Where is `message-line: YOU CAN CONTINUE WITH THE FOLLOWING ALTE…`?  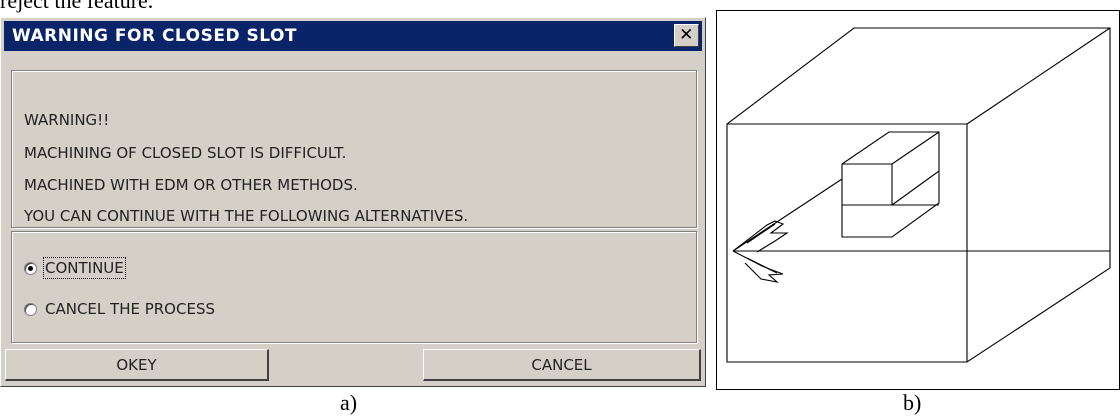
message-line: YOU CAN CONTINUE WITH THE FOLLOWING ALTE… is located at coordinates (246, 216).